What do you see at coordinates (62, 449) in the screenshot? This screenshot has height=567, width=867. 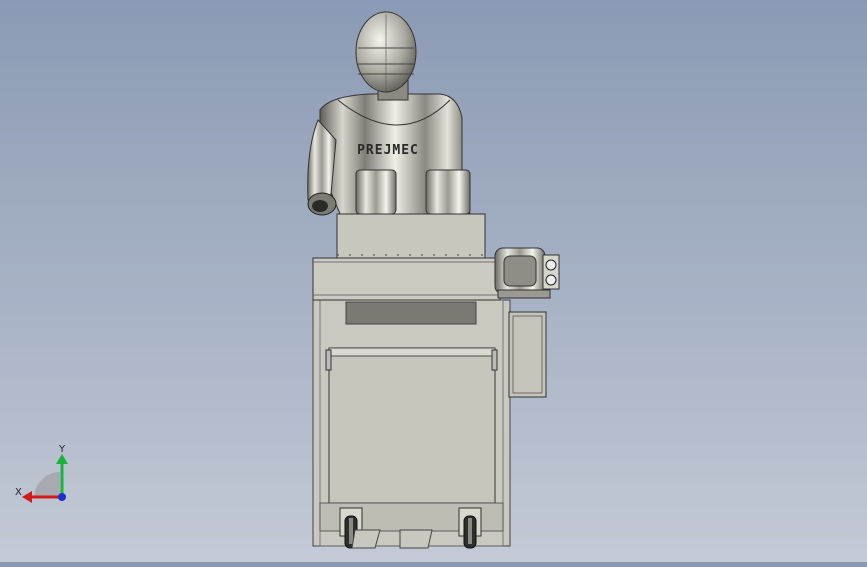 I see `y-axis-label: Y` at bounding box center [62, 449].